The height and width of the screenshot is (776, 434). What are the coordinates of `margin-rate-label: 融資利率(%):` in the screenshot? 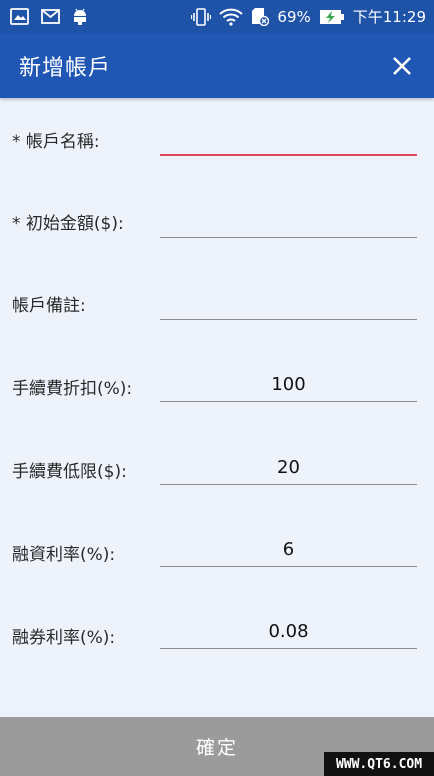 It's located at (64, 555).